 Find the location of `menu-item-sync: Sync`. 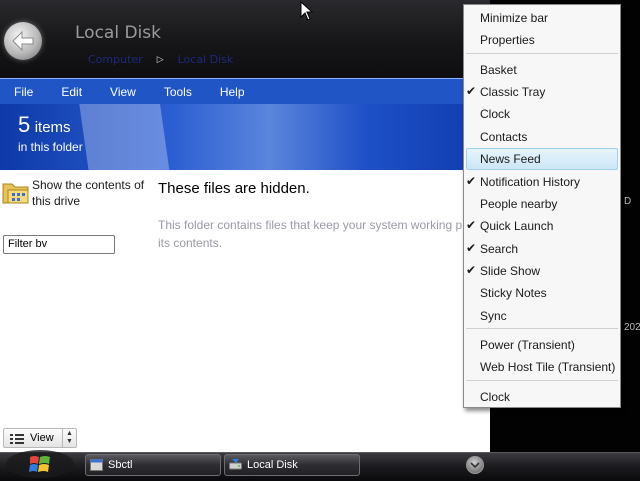

menu-item-sync: Sync is located at coordinates (542, 316).